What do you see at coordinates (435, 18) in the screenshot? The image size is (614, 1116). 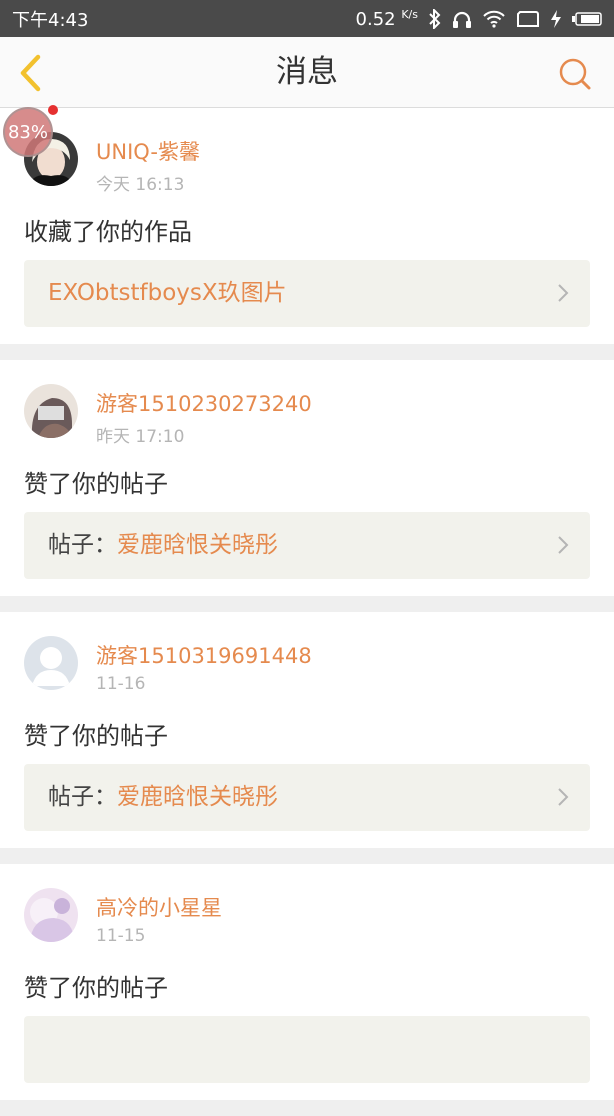 I see `bluetooth-icon` at bounding box center [435, 18].